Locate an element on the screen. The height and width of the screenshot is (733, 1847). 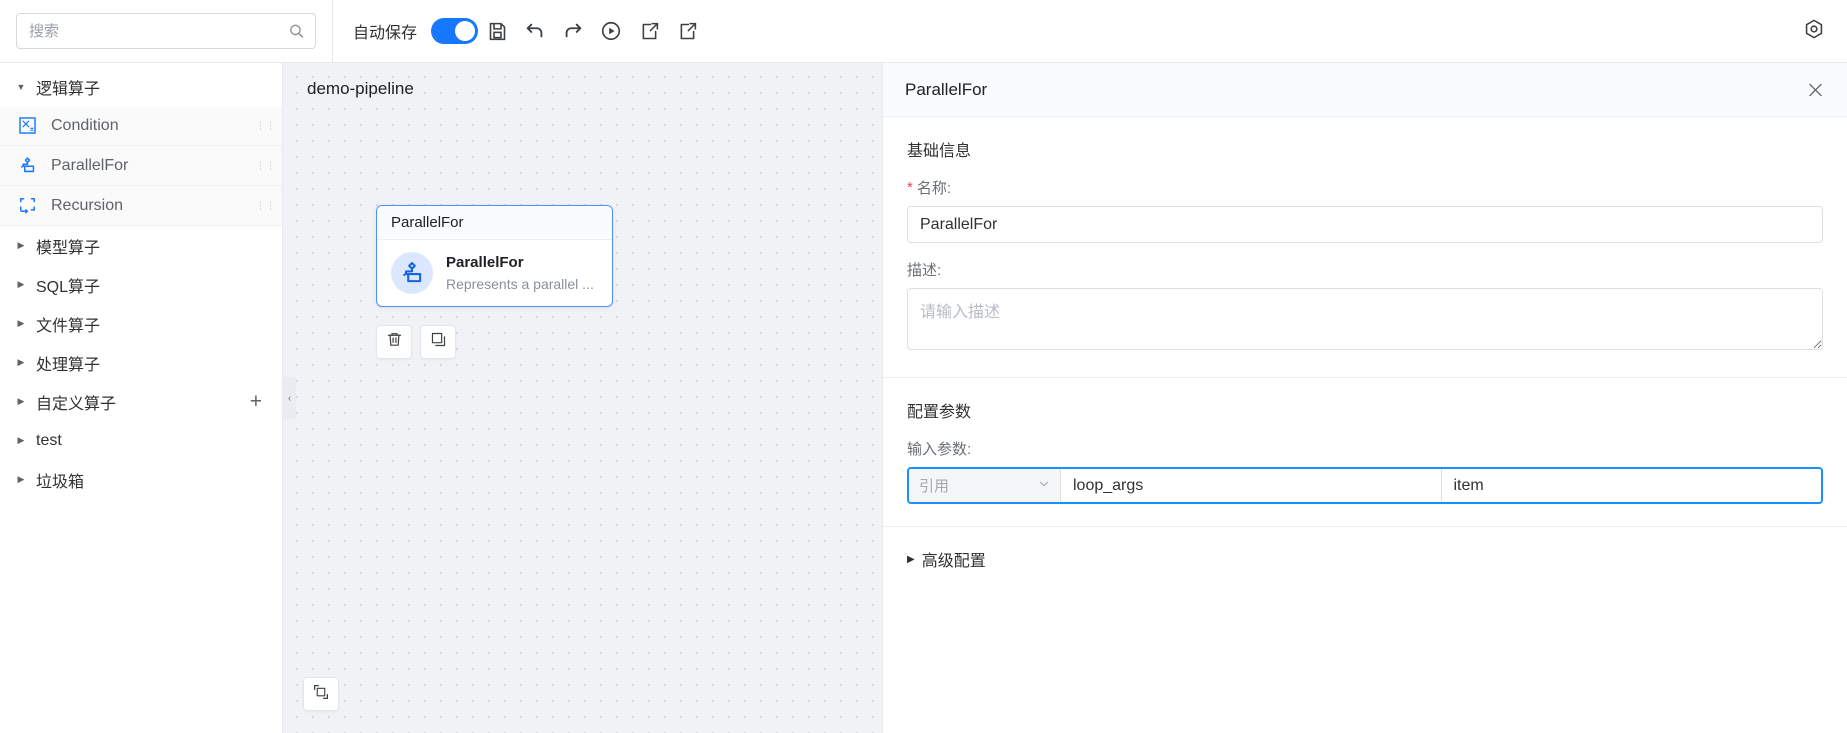
delete-node-button is located at coordinates (394, 342).